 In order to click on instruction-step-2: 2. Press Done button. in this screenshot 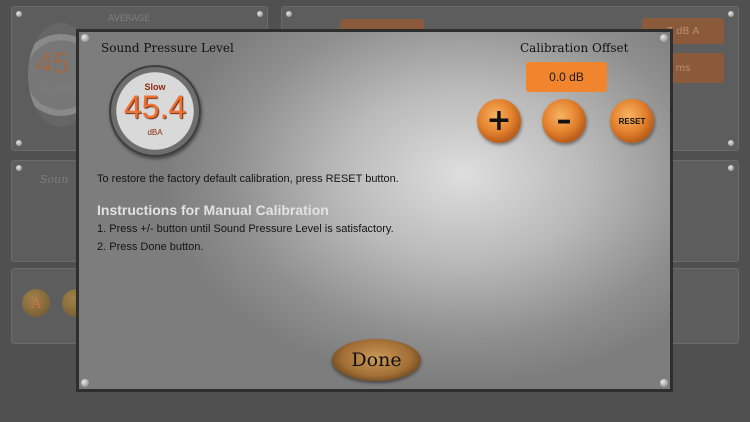, I will do `click(150, 247)`.